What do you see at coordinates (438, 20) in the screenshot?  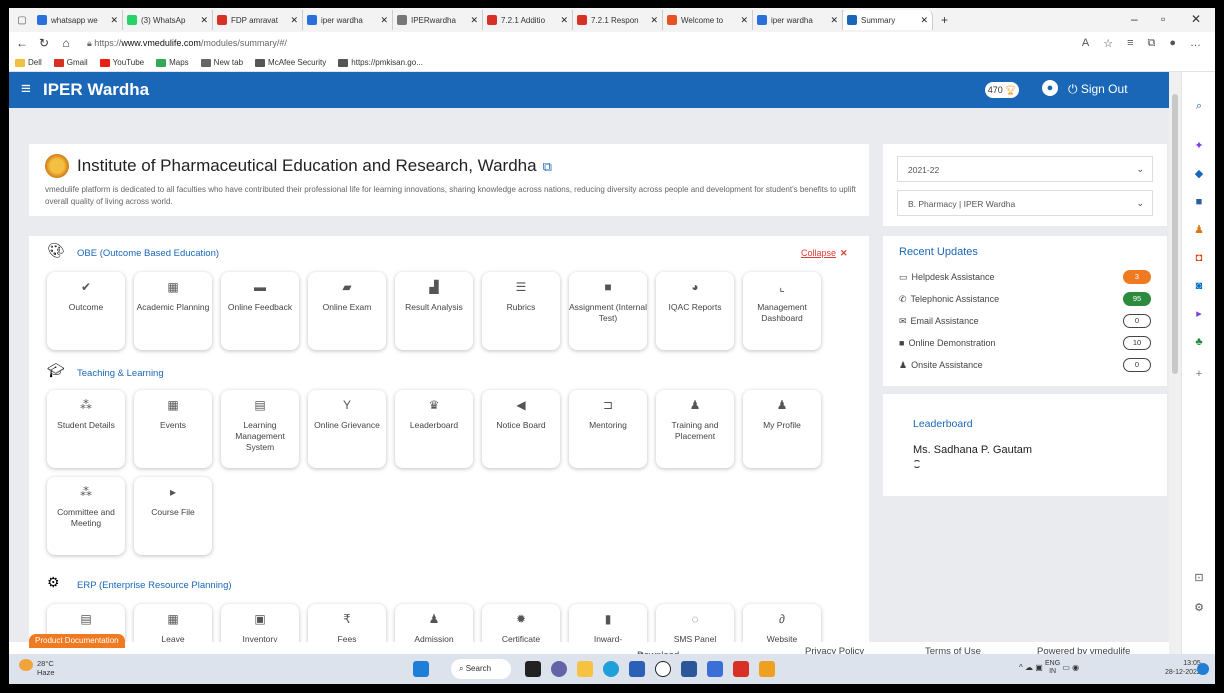 I see `browser-tab: IPERwardha ✕` at bounding box center [438, 20].